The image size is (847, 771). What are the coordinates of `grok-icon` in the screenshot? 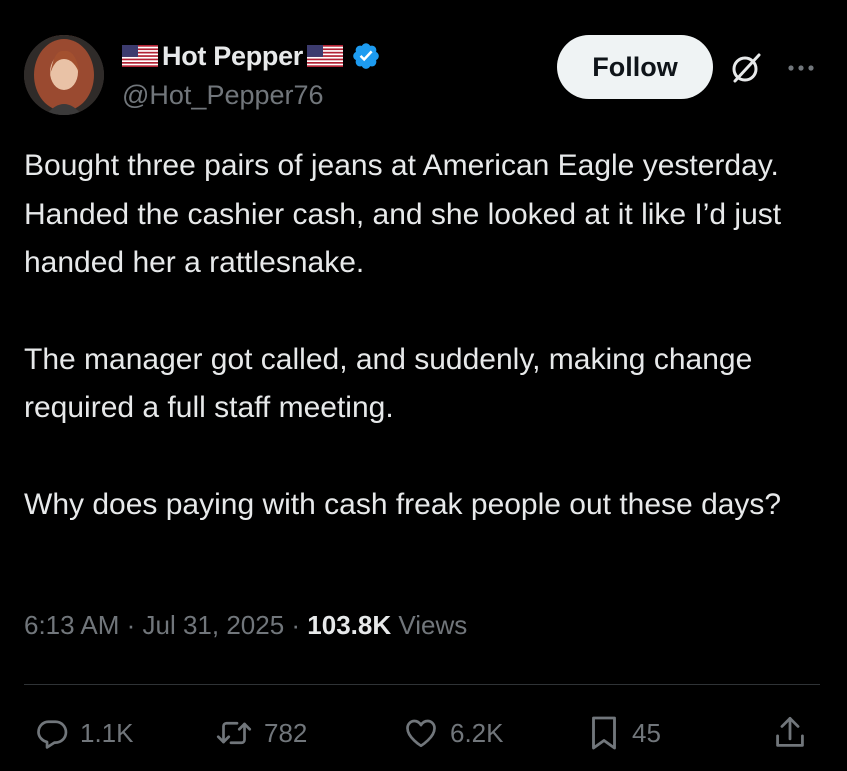 It's located at (746, 68).